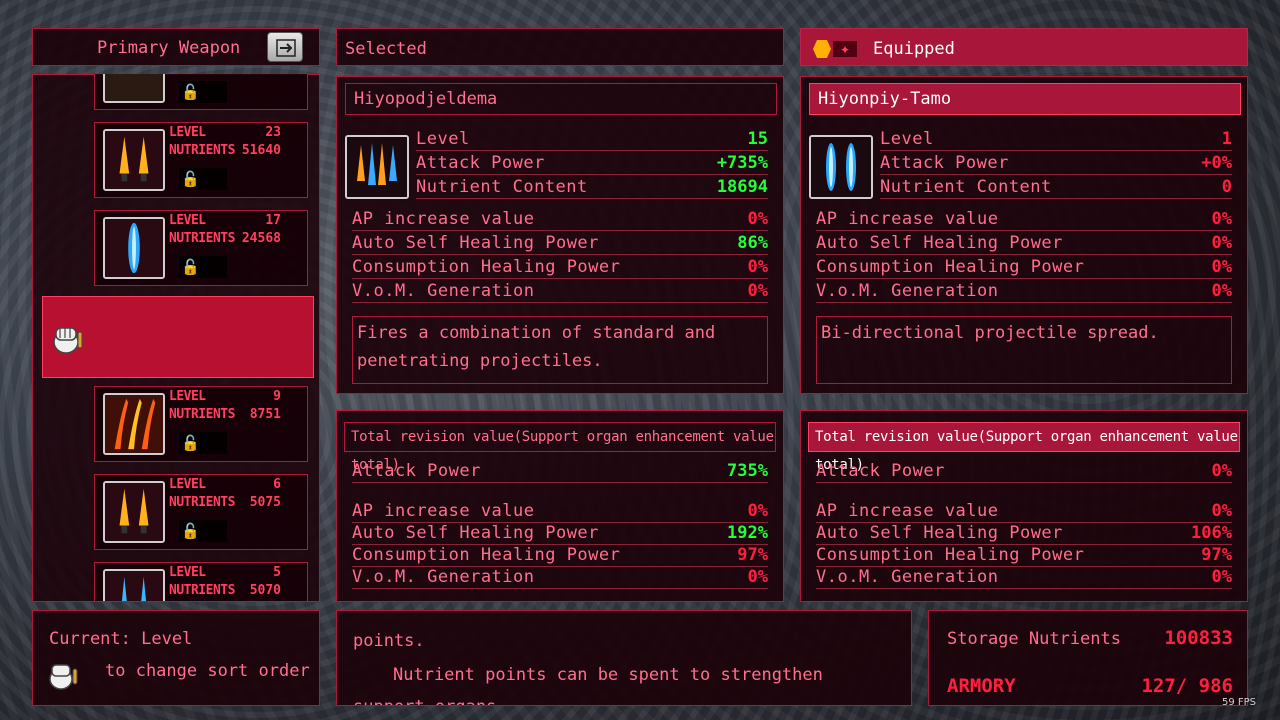  Describe the element at coordinates (386, 49) in the screenshot. I see `selected-title: Selected` at that location.